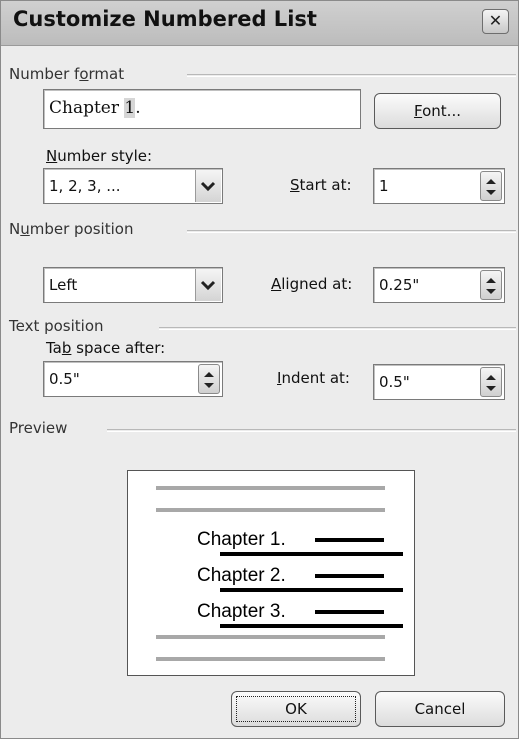 The image size is (519, 739). I want to click on number-format-input: Chapter 1., so click(202, 109).